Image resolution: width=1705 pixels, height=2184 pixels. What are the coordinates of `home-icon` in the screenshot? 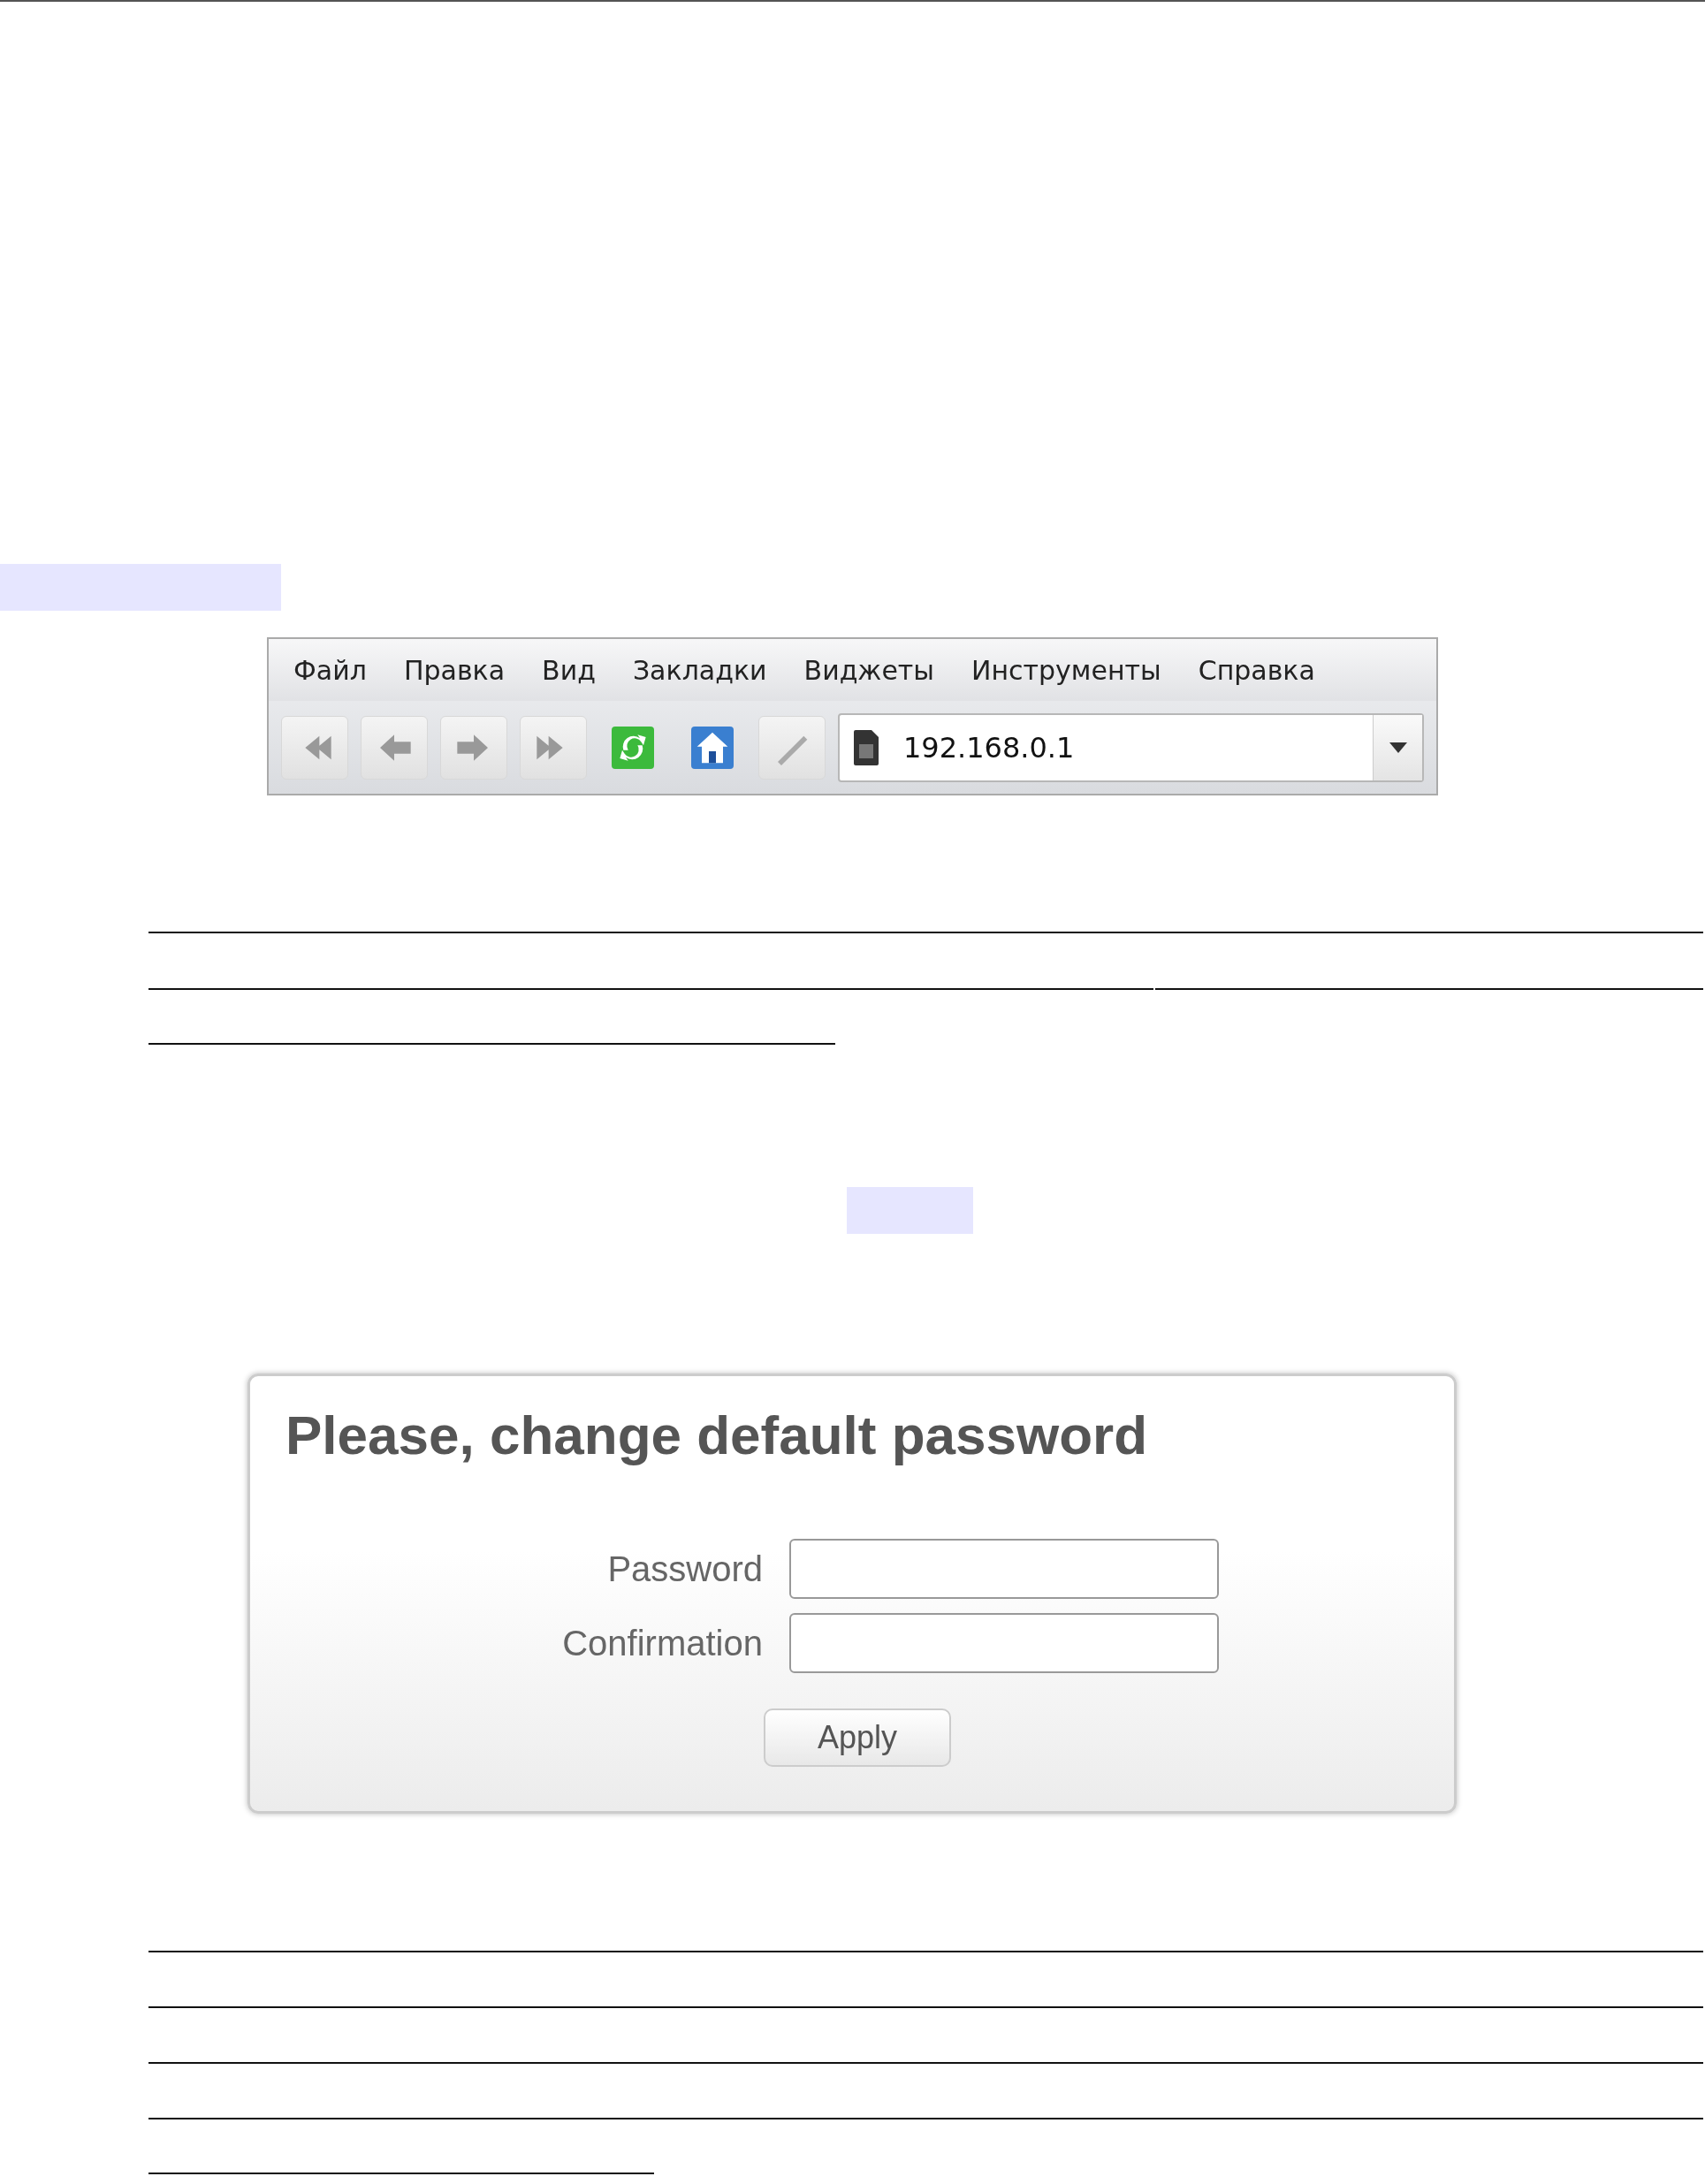 It's located at (712, 747).